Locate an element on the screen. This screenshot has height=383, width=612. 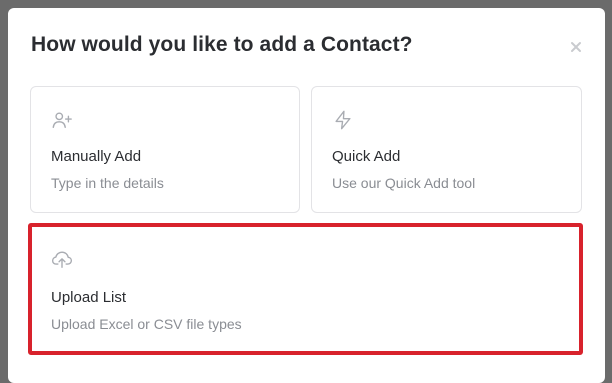
upload-list-title: Upload List is located at coordinates (89, 297).